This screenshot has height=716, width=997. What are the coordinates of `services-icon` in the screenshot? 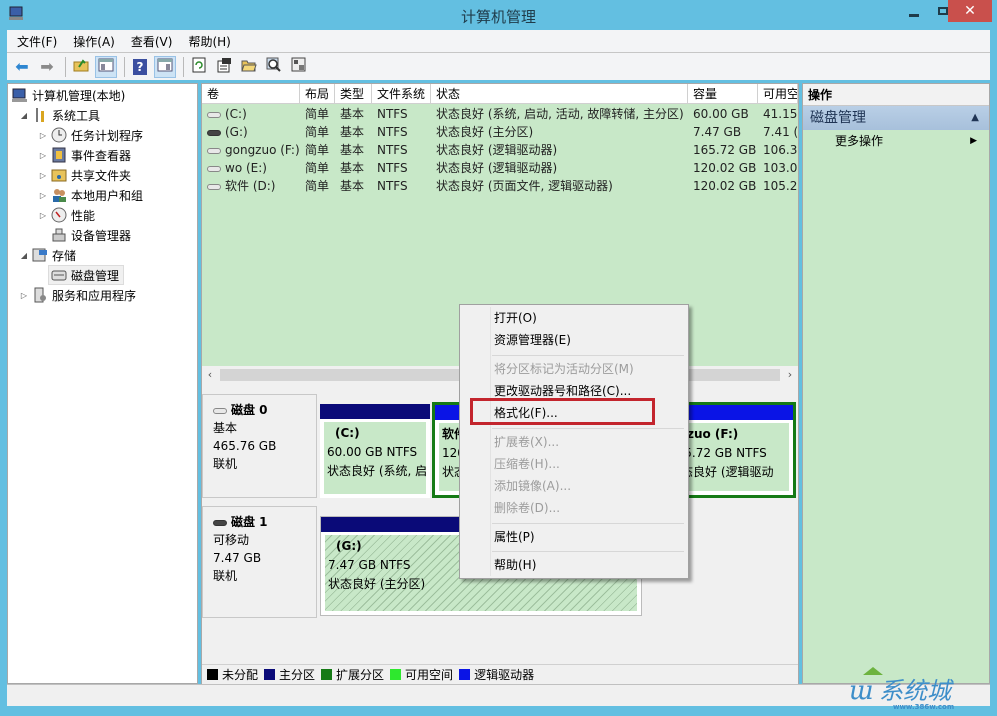 It's located at (40, 295).